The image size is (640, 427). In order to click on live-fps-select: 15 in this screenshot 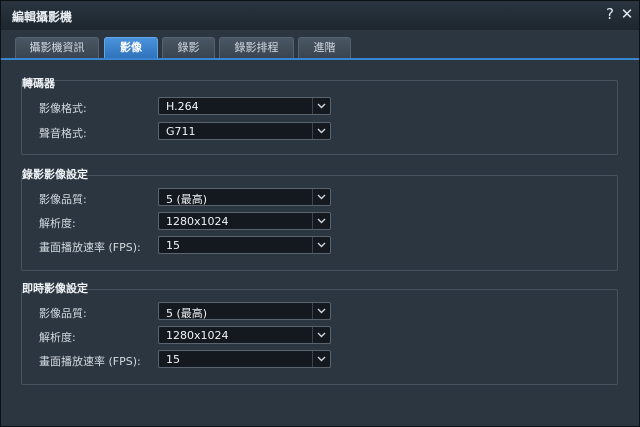, I will do `click(244, 359)`.